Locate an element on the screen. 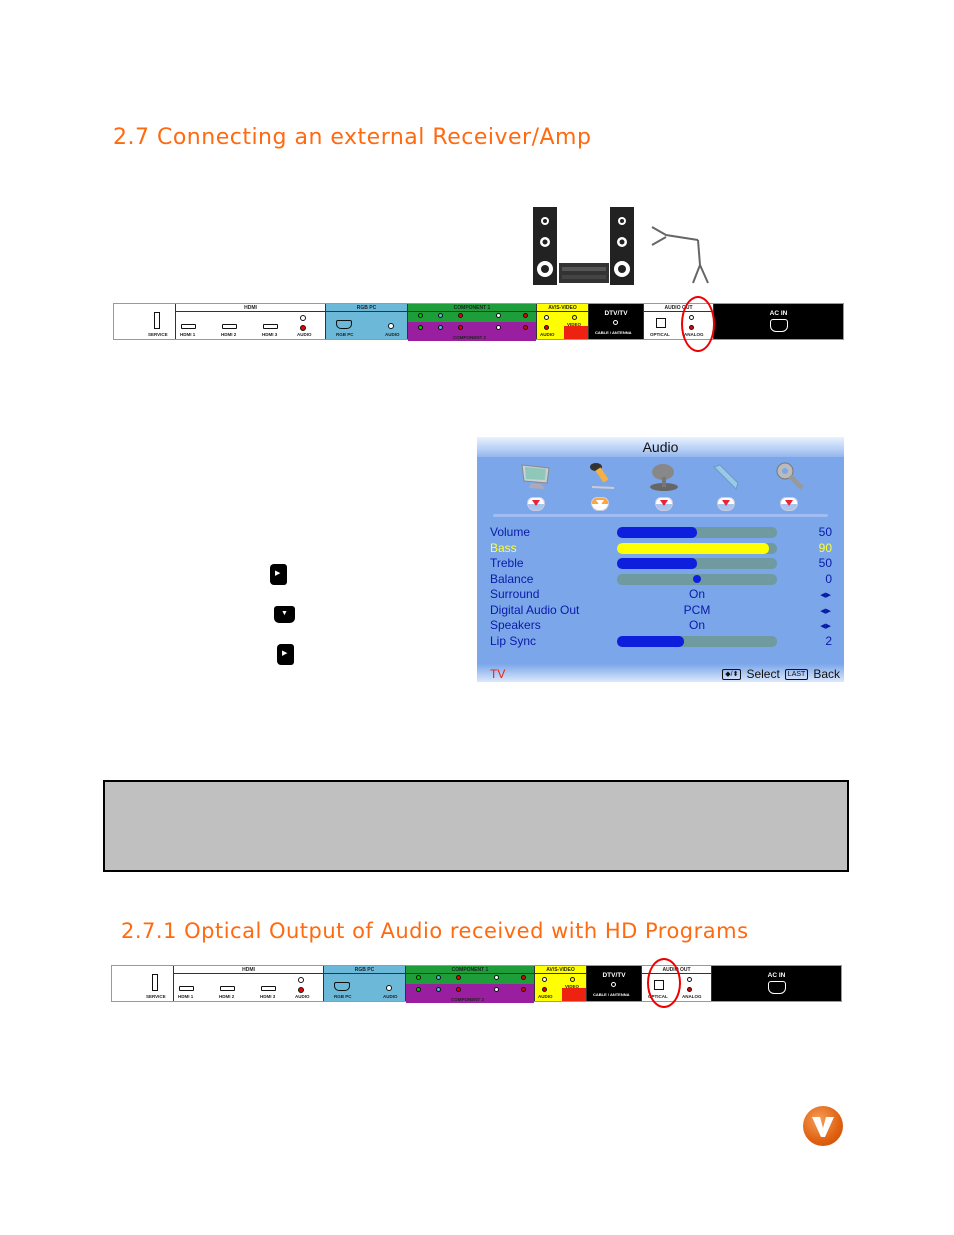 The height and width of the screenshot is (1235, 954). balance-slider is located at coordinates (697, 579).